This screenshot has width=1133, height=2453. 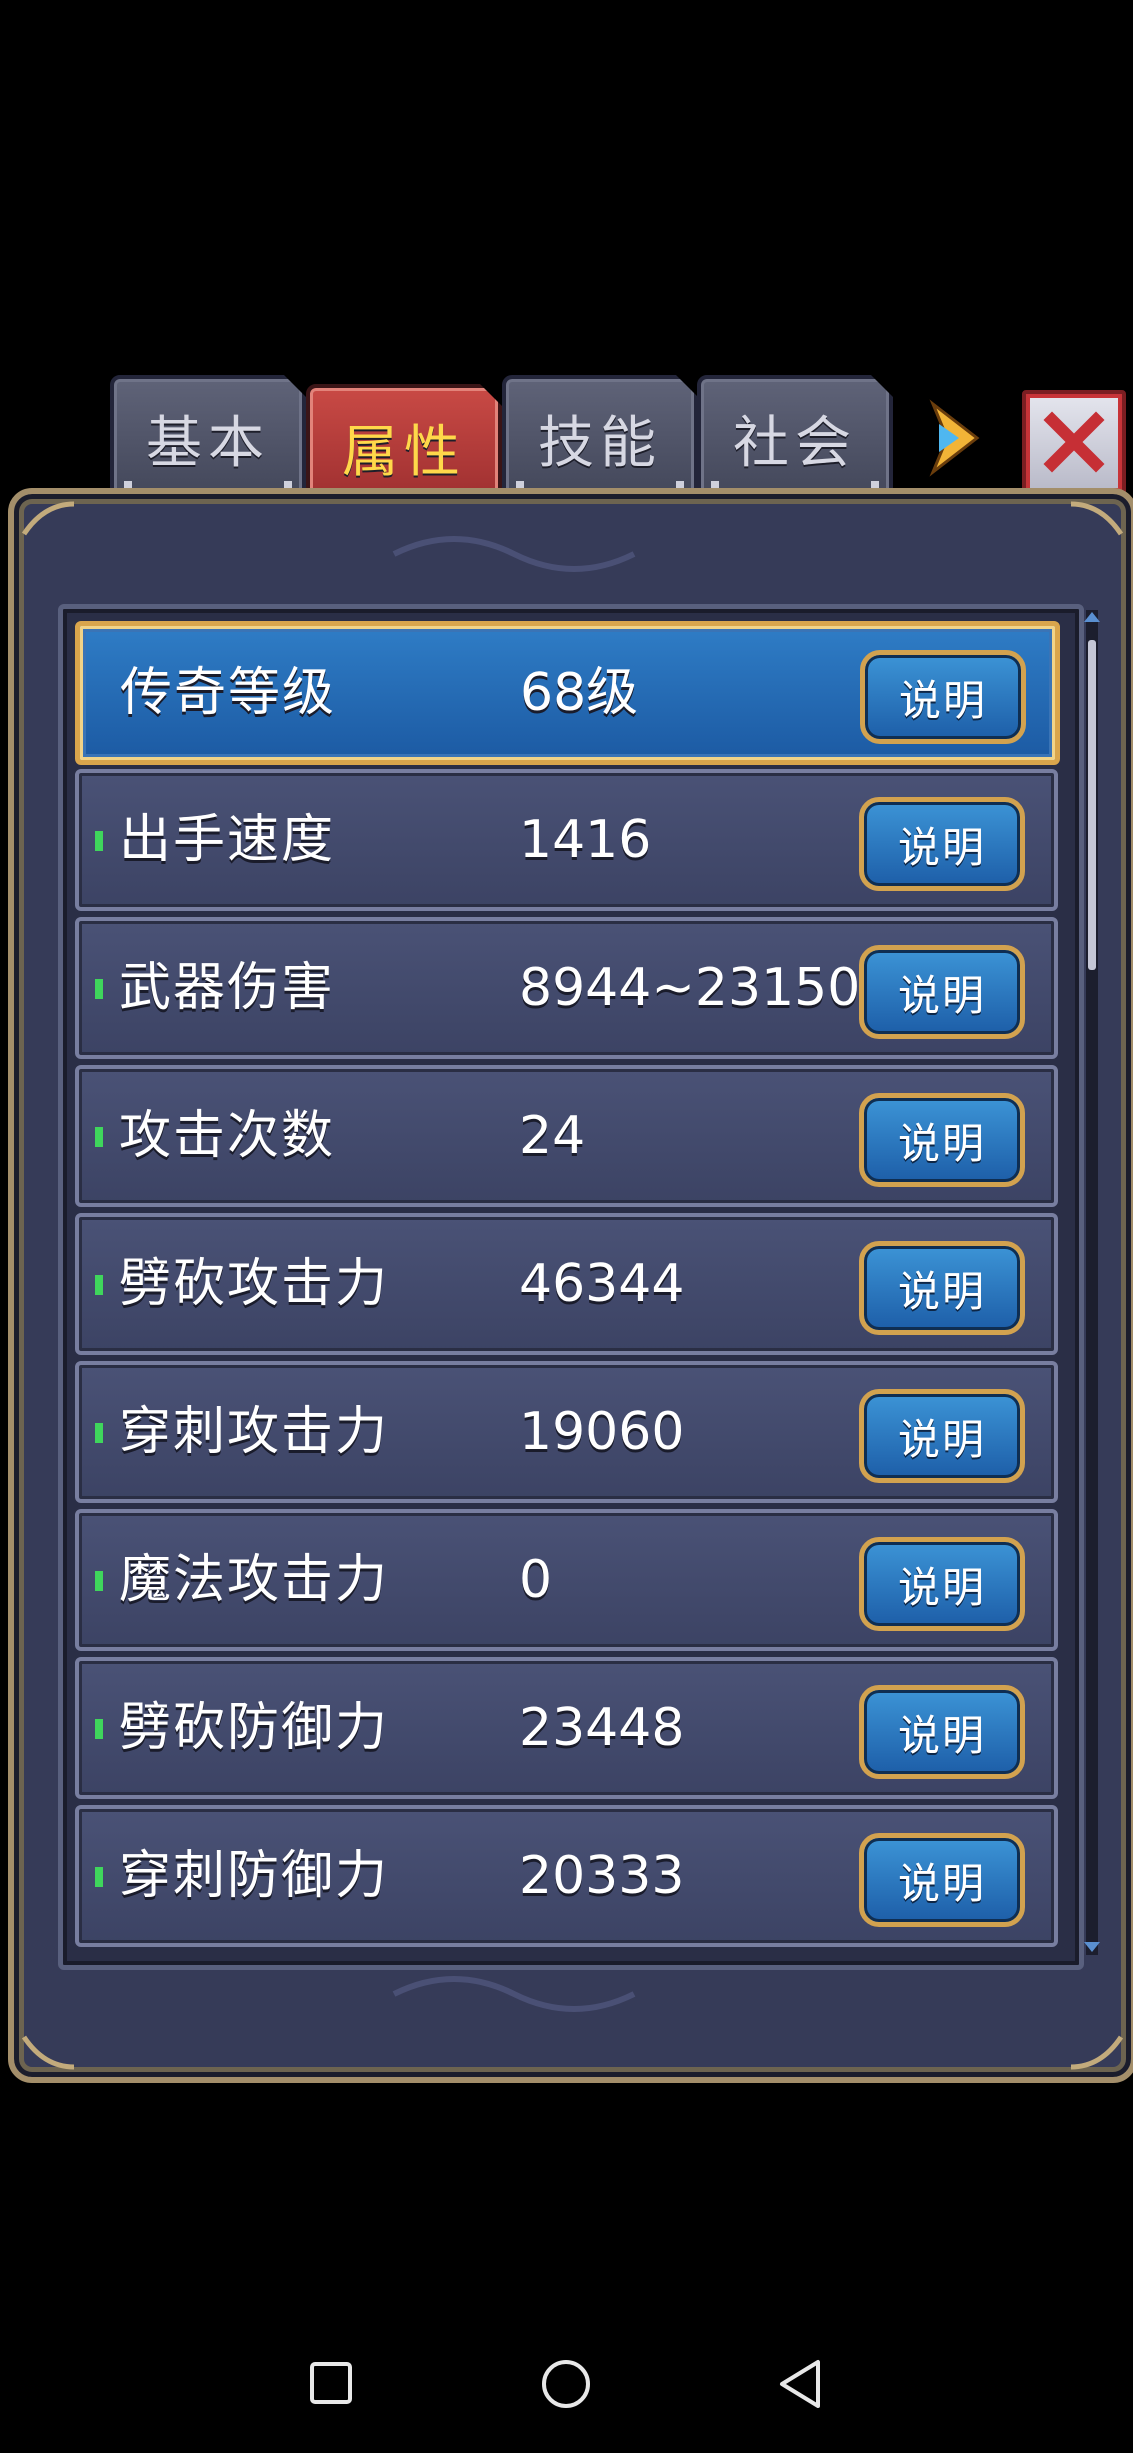 What do you see at coordinates (602, 1284) in the screenshot?
I see `attribute-value: 46344` at bounding box center [602, 1284].